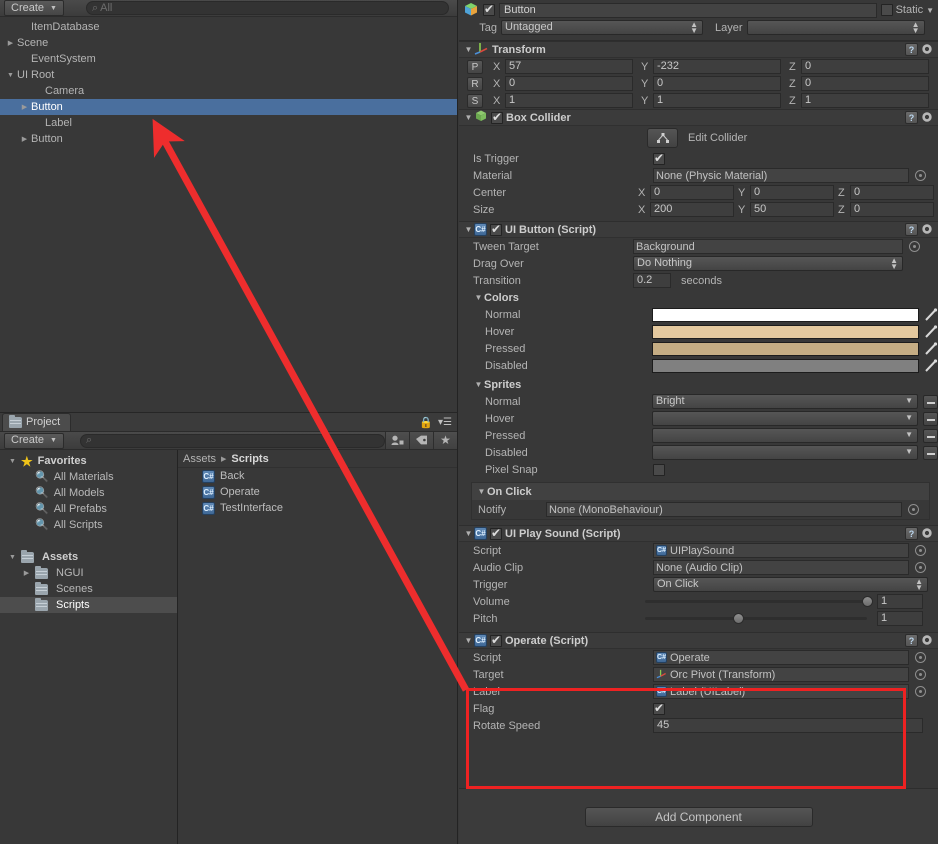 Image resolution: width=938 pixels, height=844 pixels. I want to click on drag-over-dropdown: Do Nothing ▲ ▼, so click(768, 263).